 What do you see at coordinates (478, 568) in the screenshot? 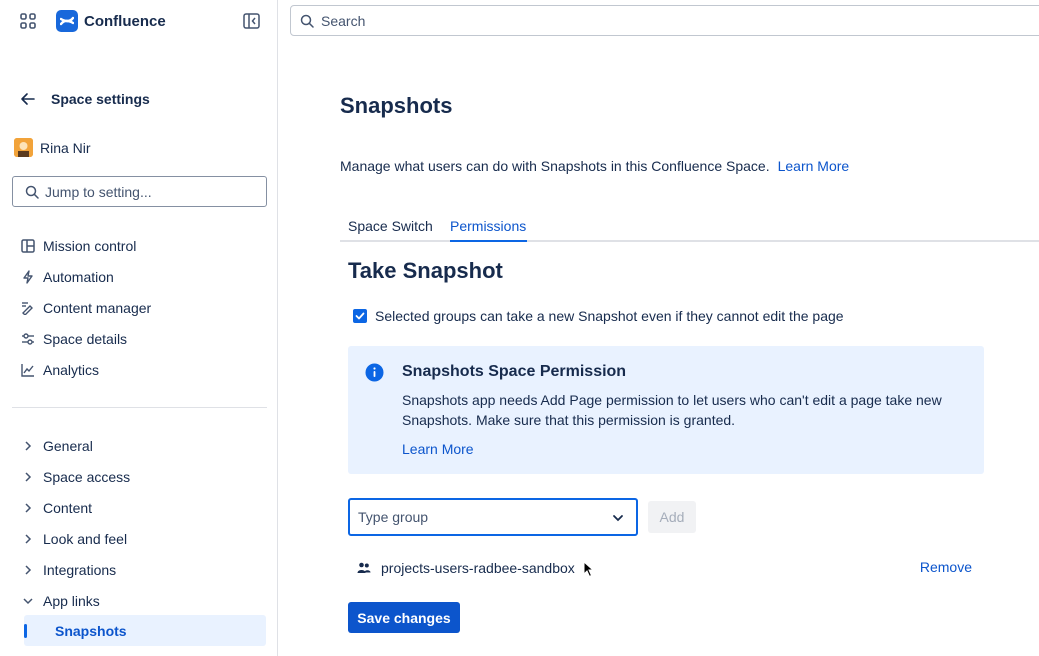
I see `group-name: projects-users-radbee-sandbox` at bounding box center [478, 568].